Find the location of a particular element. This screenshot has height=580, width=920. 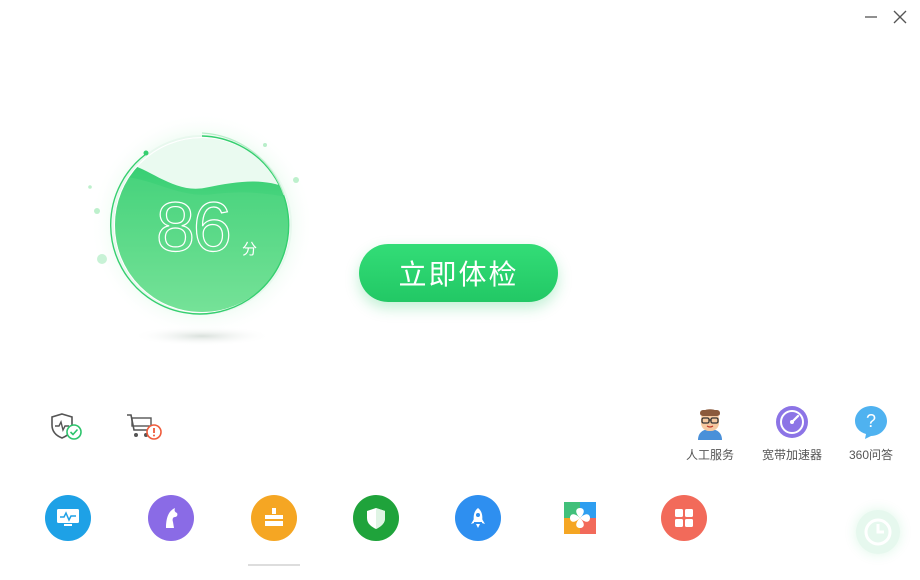

nav-active-indicator is located at coordinates (274, 565).